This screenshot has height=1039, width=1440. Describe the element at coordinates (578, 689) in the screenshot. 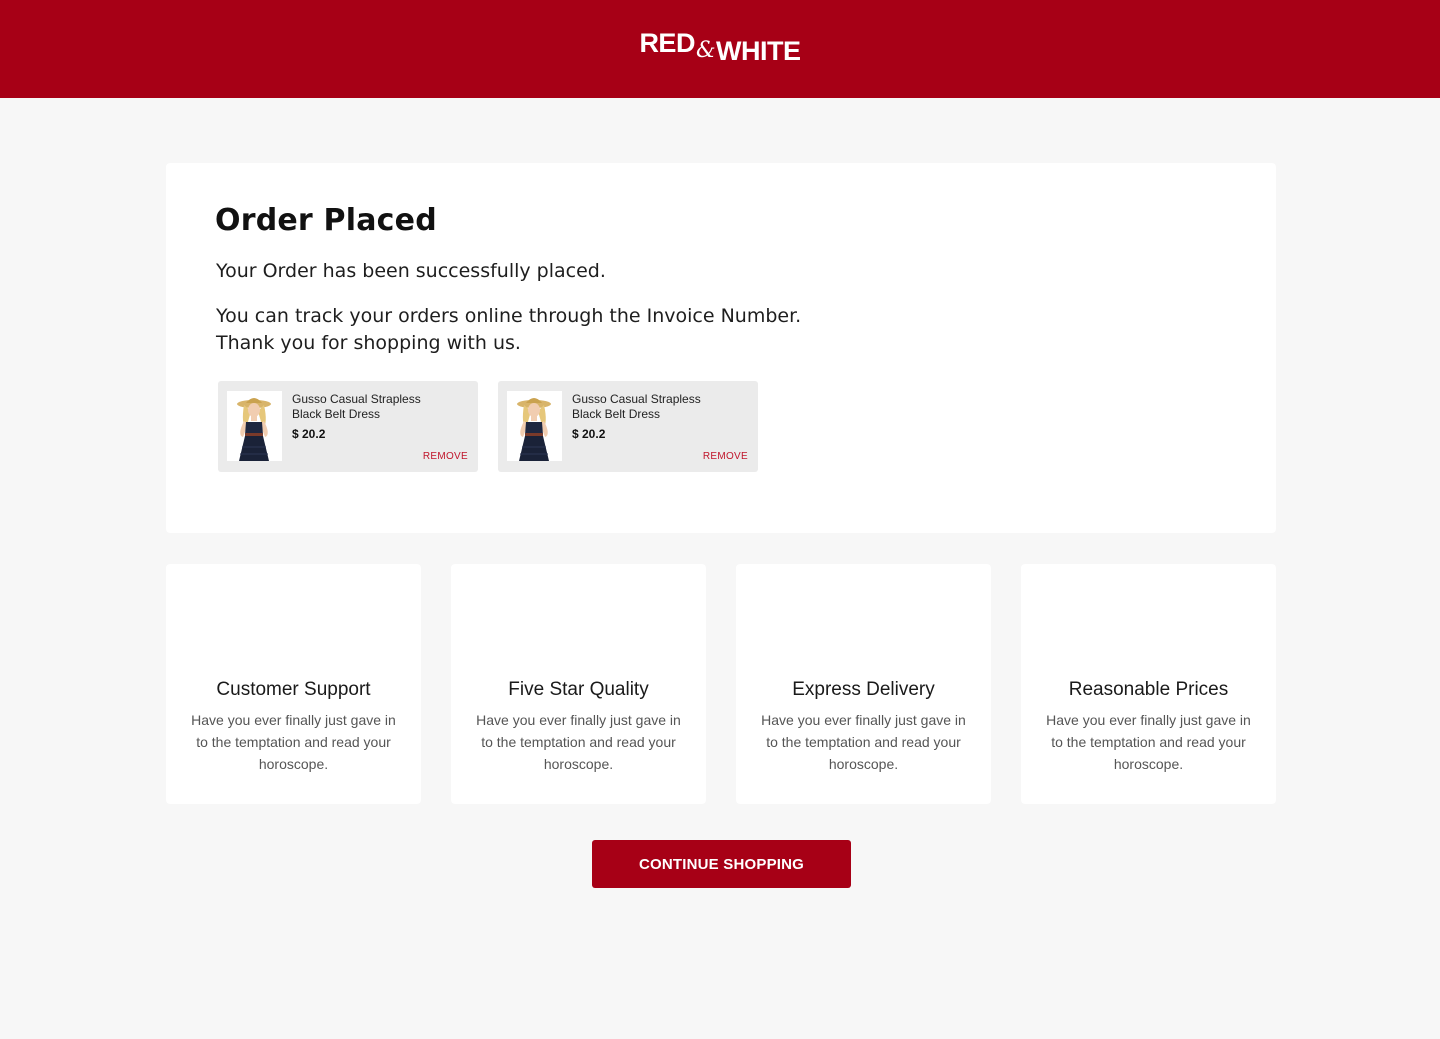

I see `feature-title: Five Star Quality` at that location.